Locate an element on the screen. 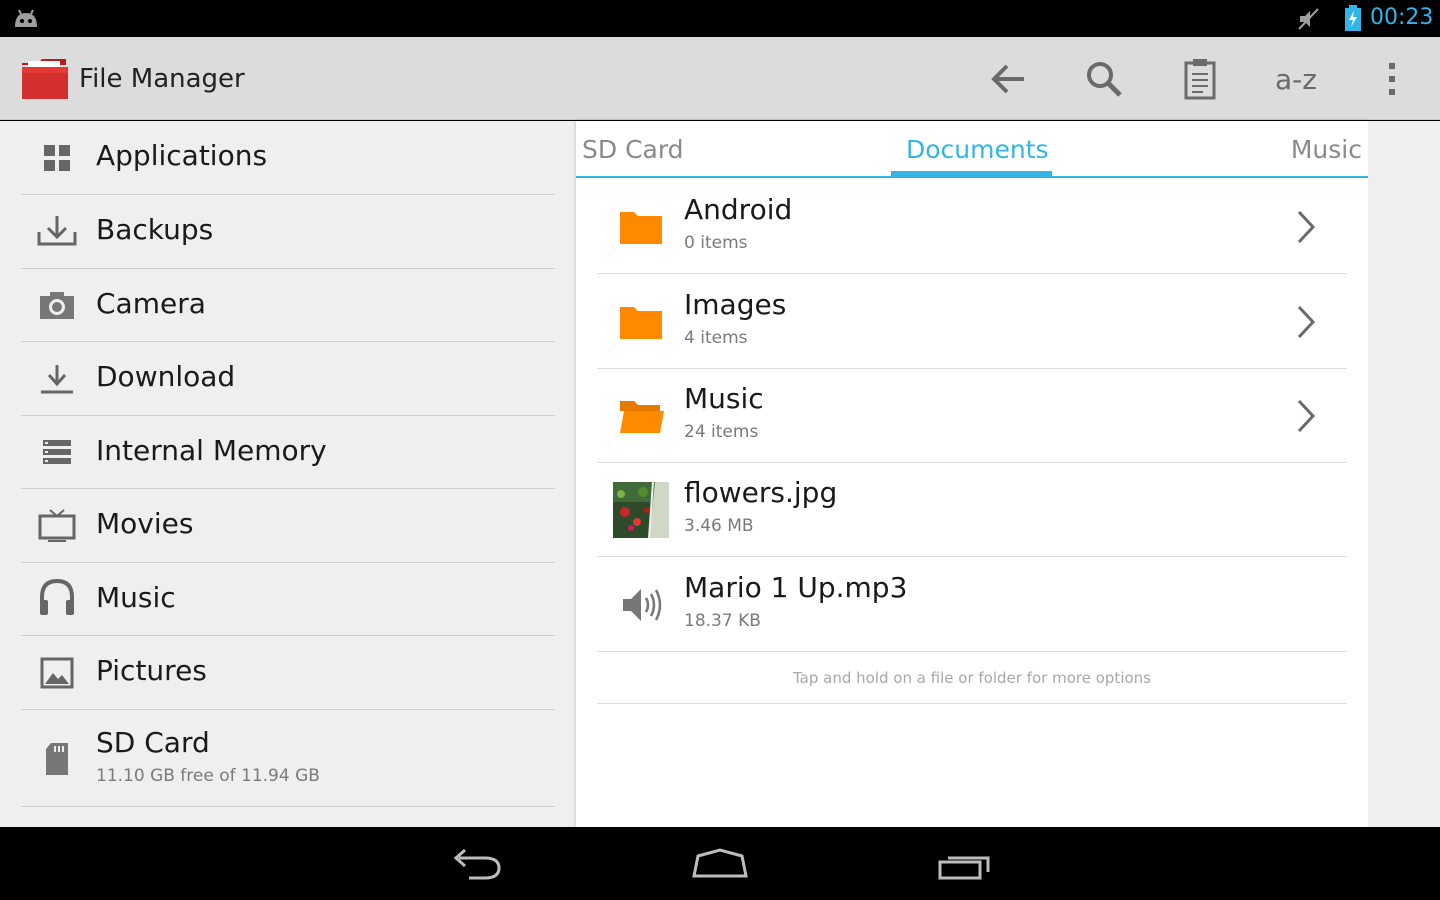  paste-button is located at coordinates (1200, 79).